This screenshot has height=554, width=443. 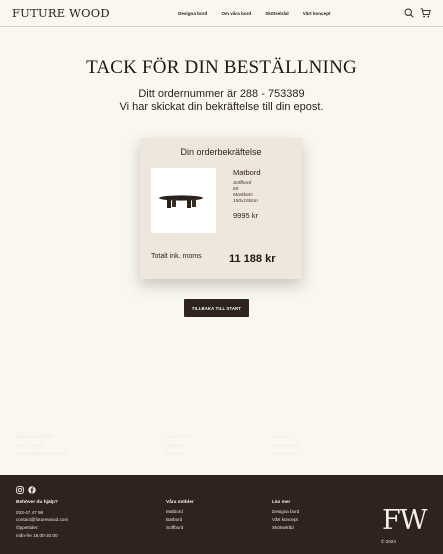 What do you see at coordinates (285, 453) in the screenshot?
I see `ghost-footer-line: Vårt koncept` at bounding box center [285, 453].